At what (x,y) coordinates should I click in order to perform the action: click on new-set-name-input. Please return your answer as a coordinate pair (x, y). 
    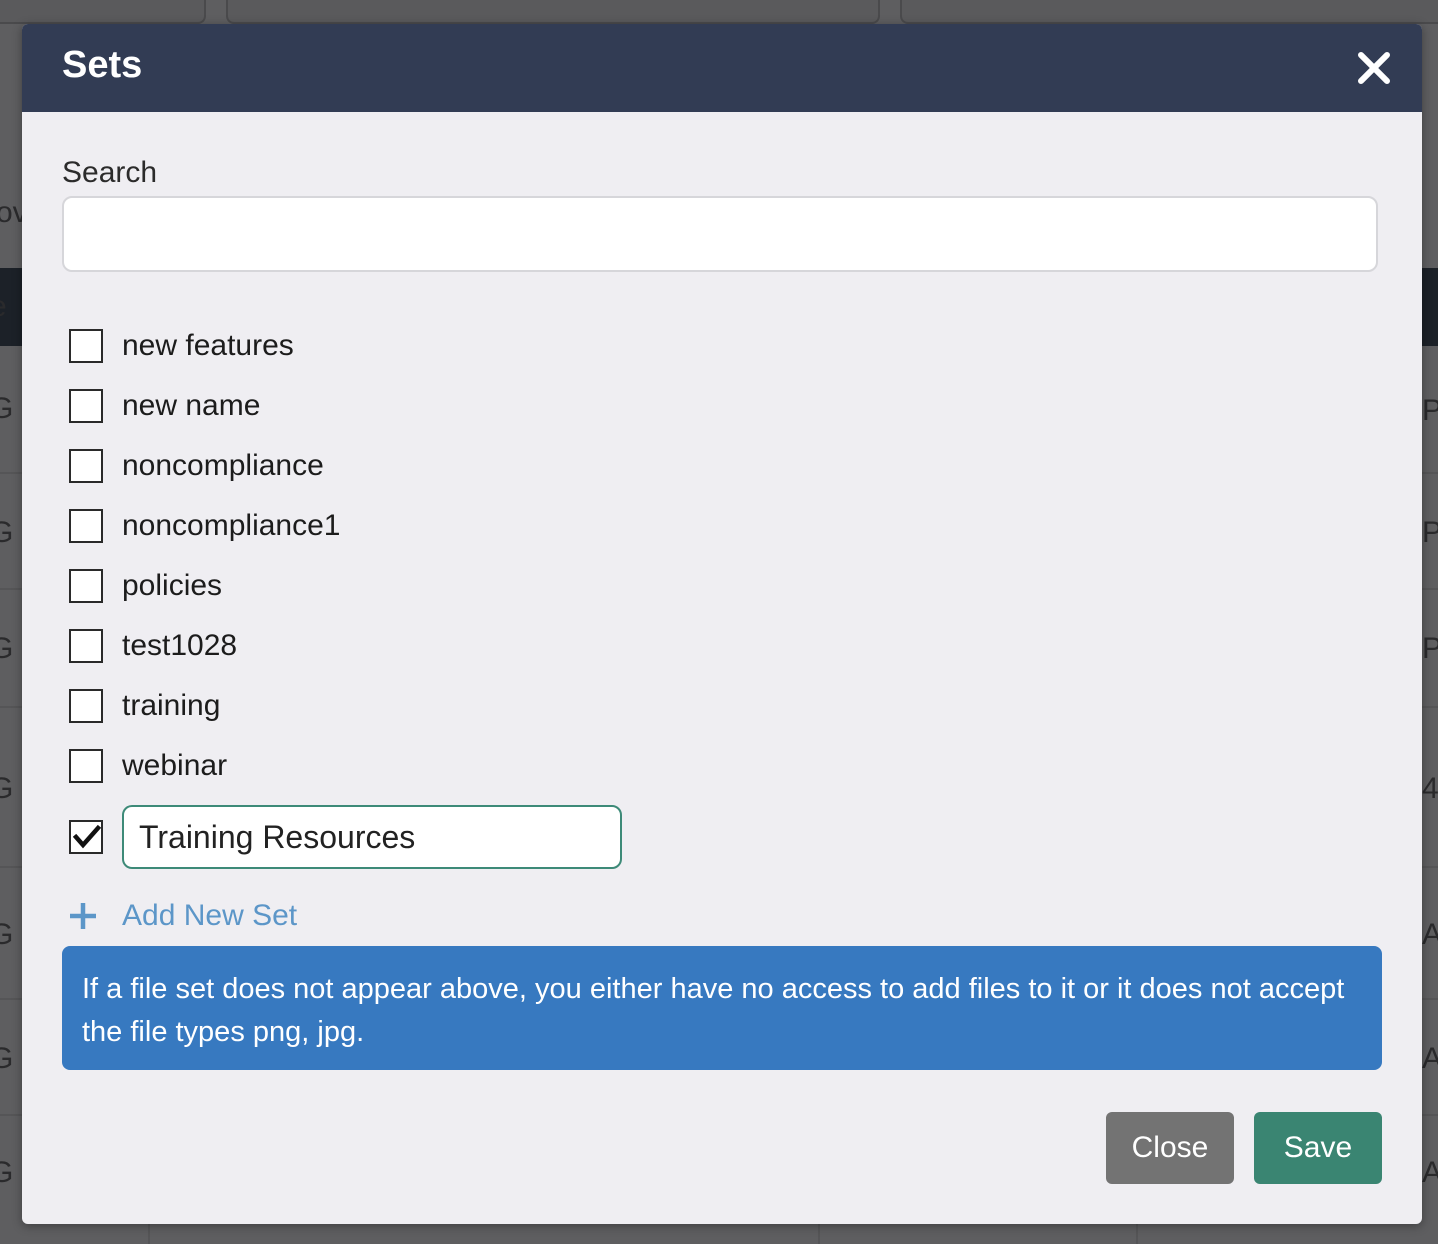
    Looking at the image, I should click on (372, 837).